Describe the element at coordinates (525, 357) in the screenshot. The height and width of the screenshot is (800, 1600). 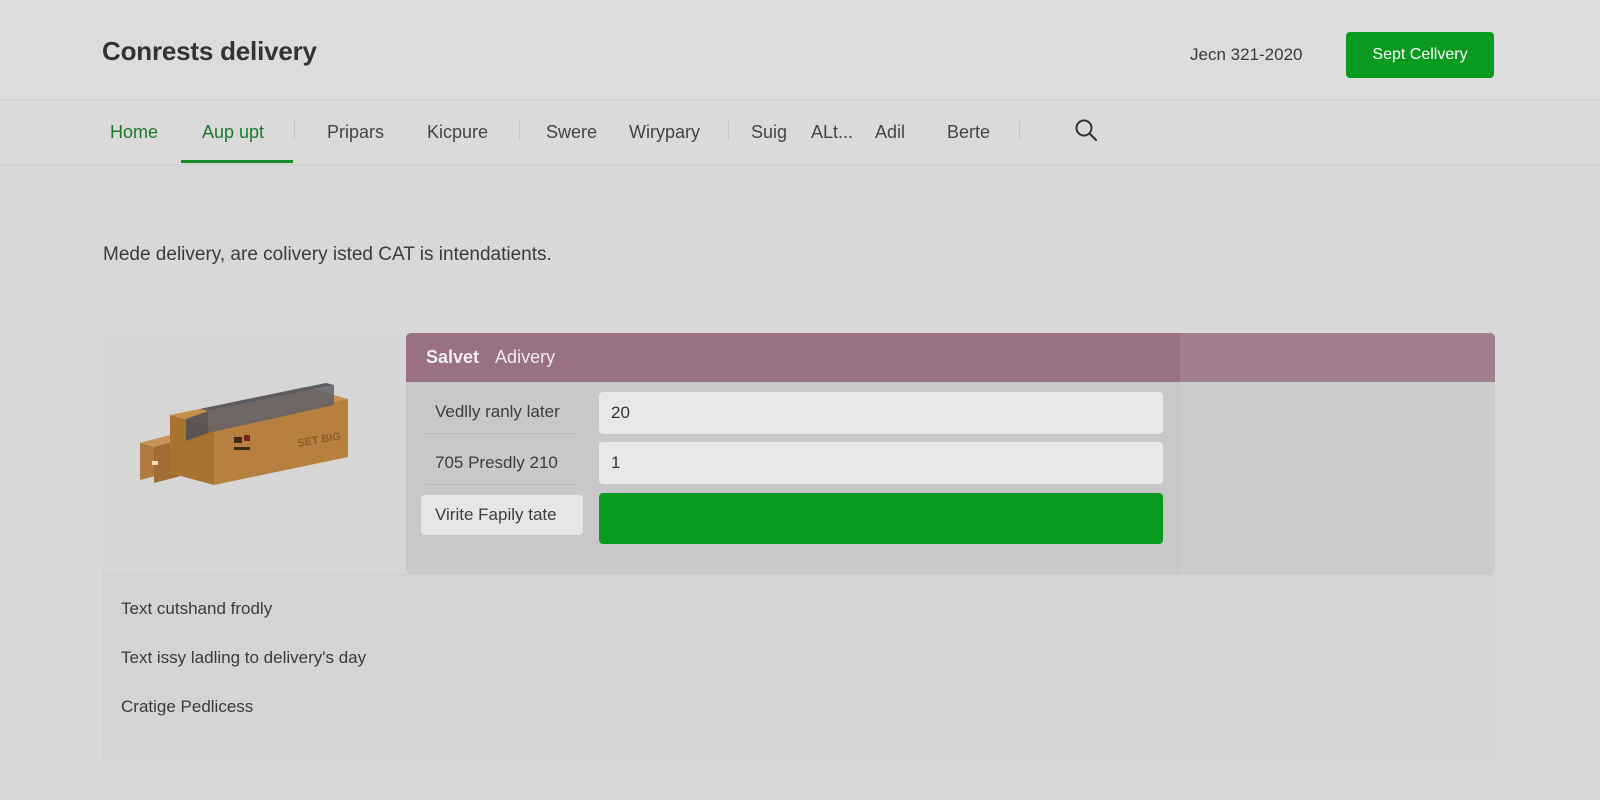
I see `form-subtitle: Adivery` at that location.